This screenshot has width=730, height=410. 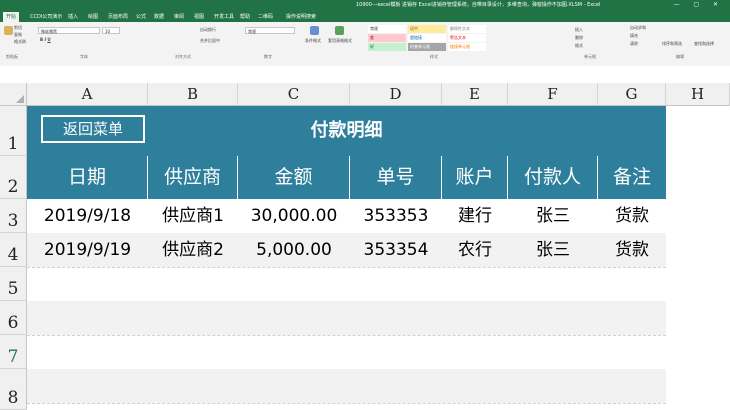 I want to click on header-number: 单号, so click(x=396, y=177).